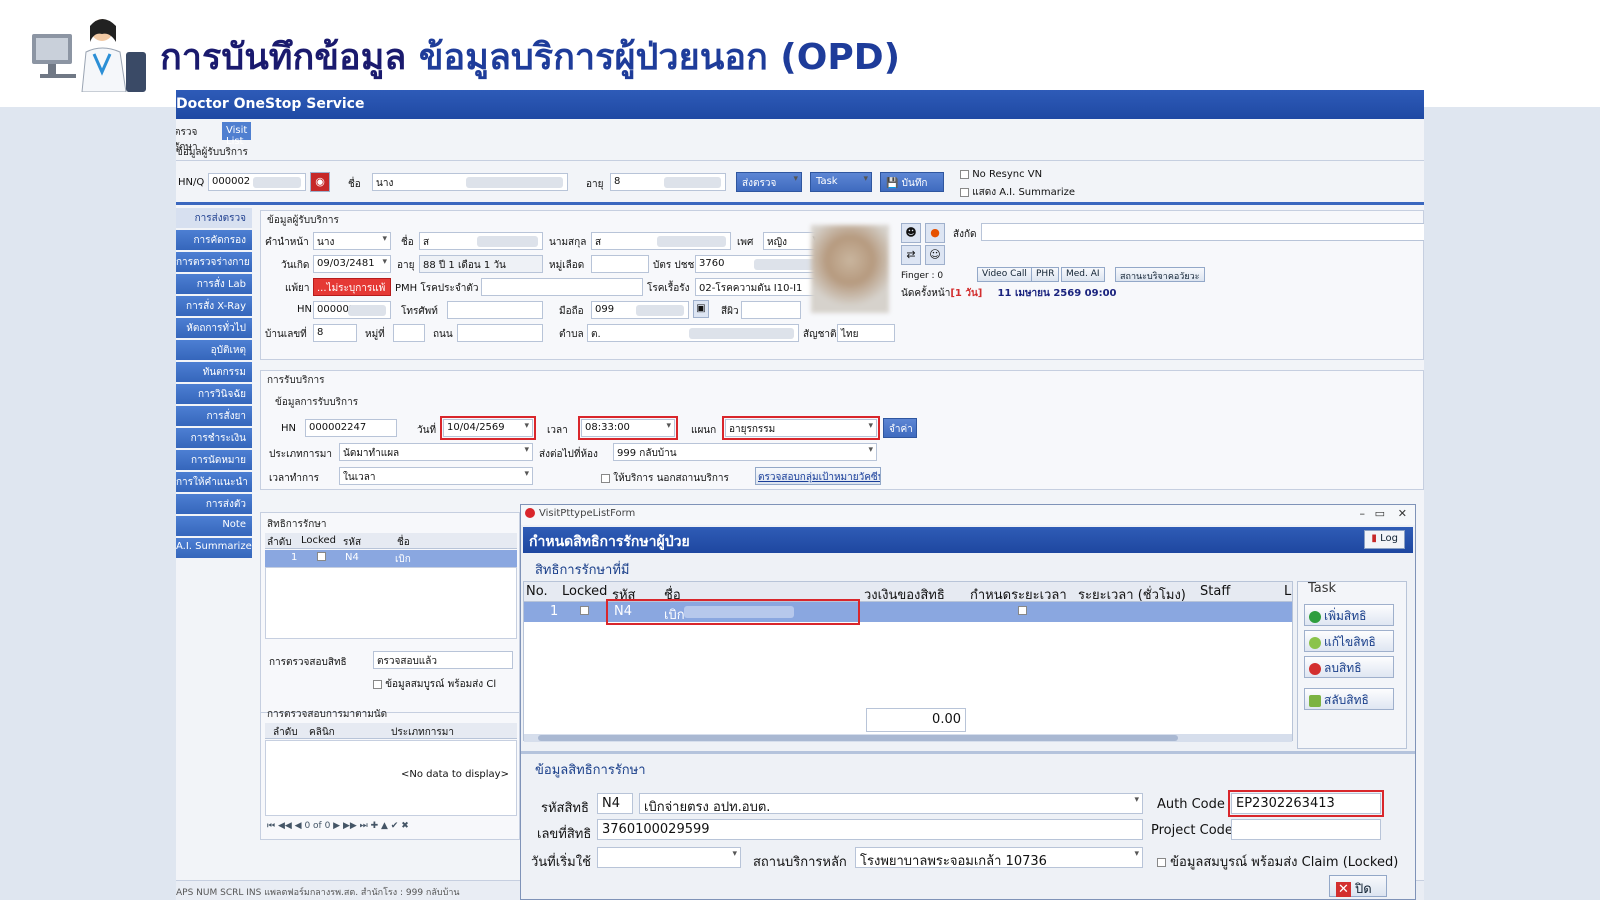 This screenshot has height=900, width=1600. I want to click on right-number-input: 3760100029599, so click(870, 829).